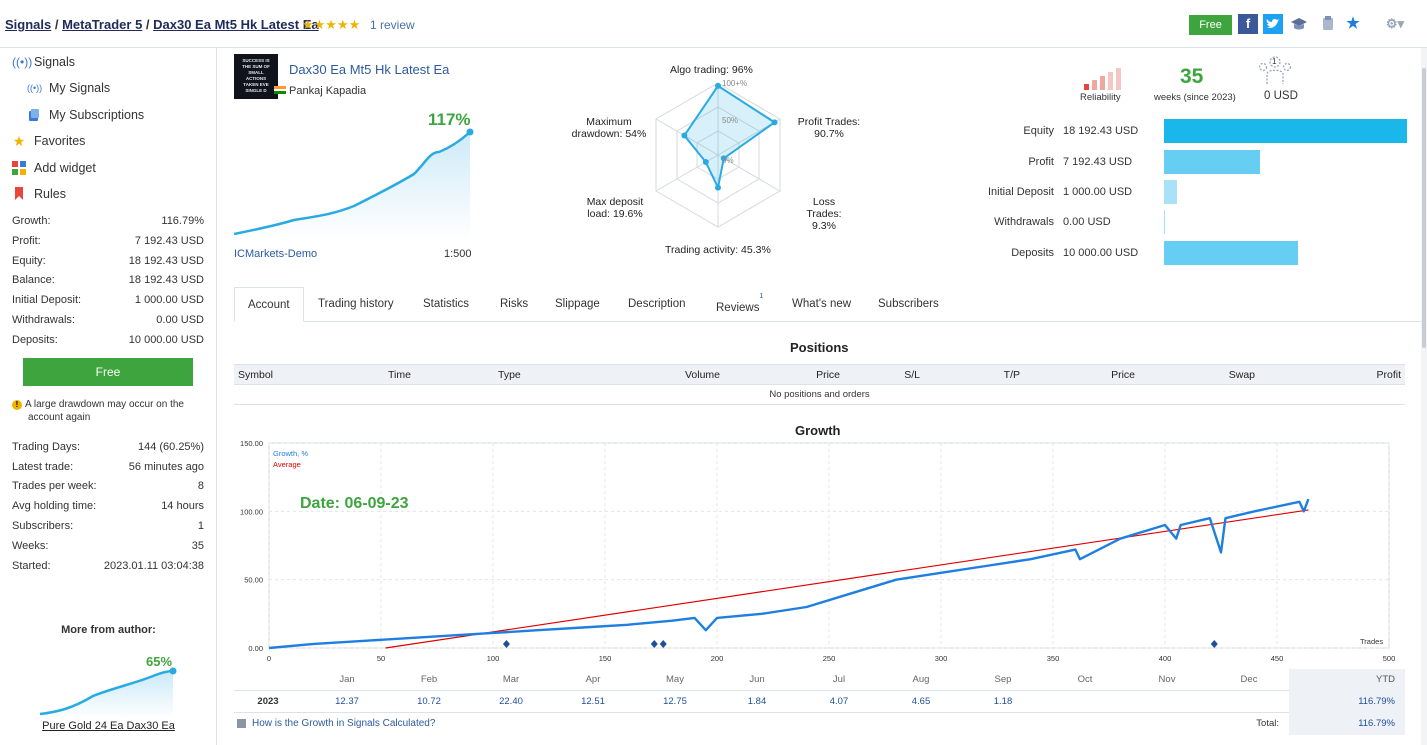 The height and width of the screenshot is (745, 1427). I want to click on stat-label: Growth:, so click(31, 221).